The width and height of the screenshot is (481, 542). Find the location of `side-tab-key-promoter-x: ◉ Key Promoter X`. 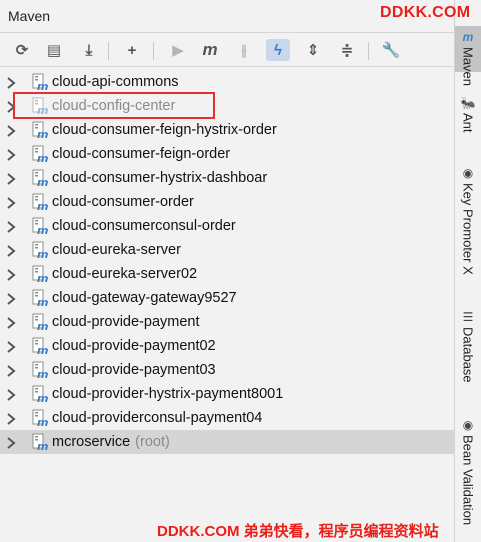

side-tab-key-promoter-x: ◉ Key Promoter X is located at coordinates (468, 223).